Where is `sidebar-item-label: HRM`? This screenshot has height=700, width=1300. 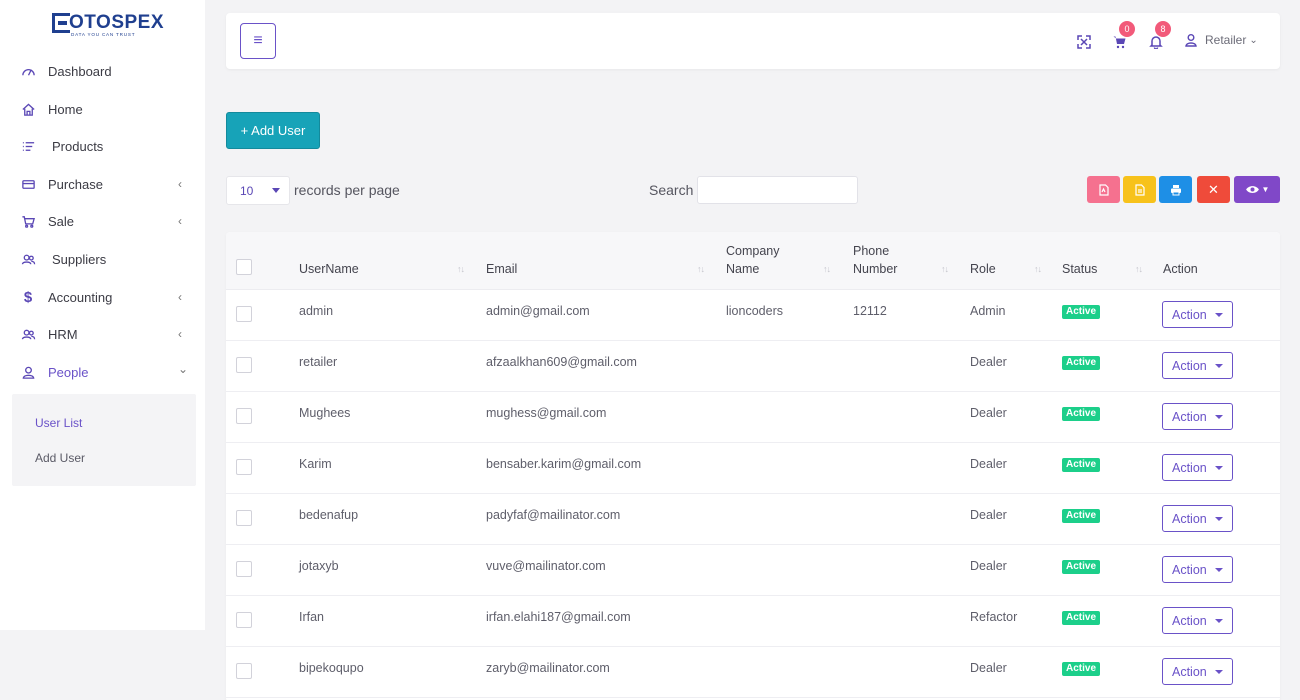
sidebar-item-label: HRM is located at coordinates (63, 334).